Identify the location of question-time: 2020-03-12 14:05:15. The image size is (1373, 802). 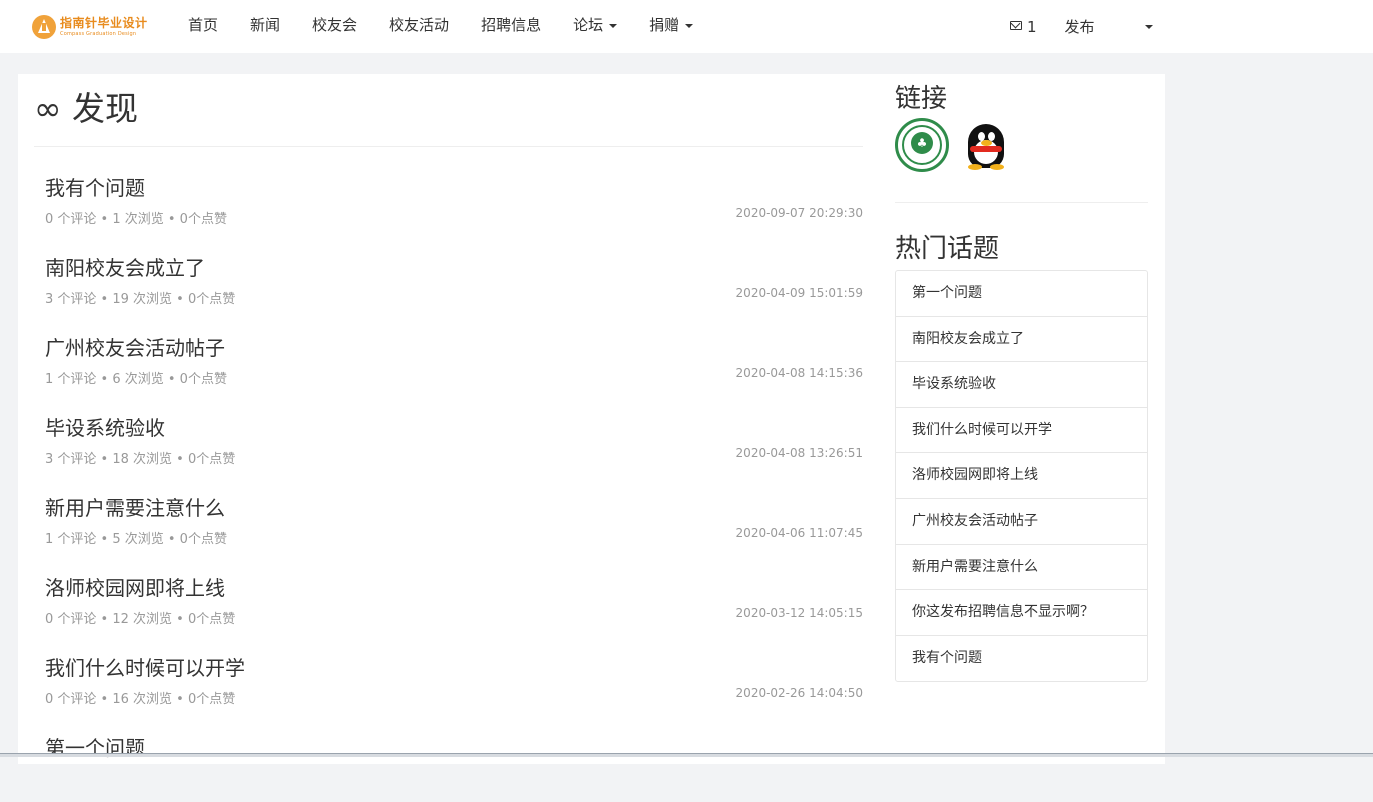
(799, 613).